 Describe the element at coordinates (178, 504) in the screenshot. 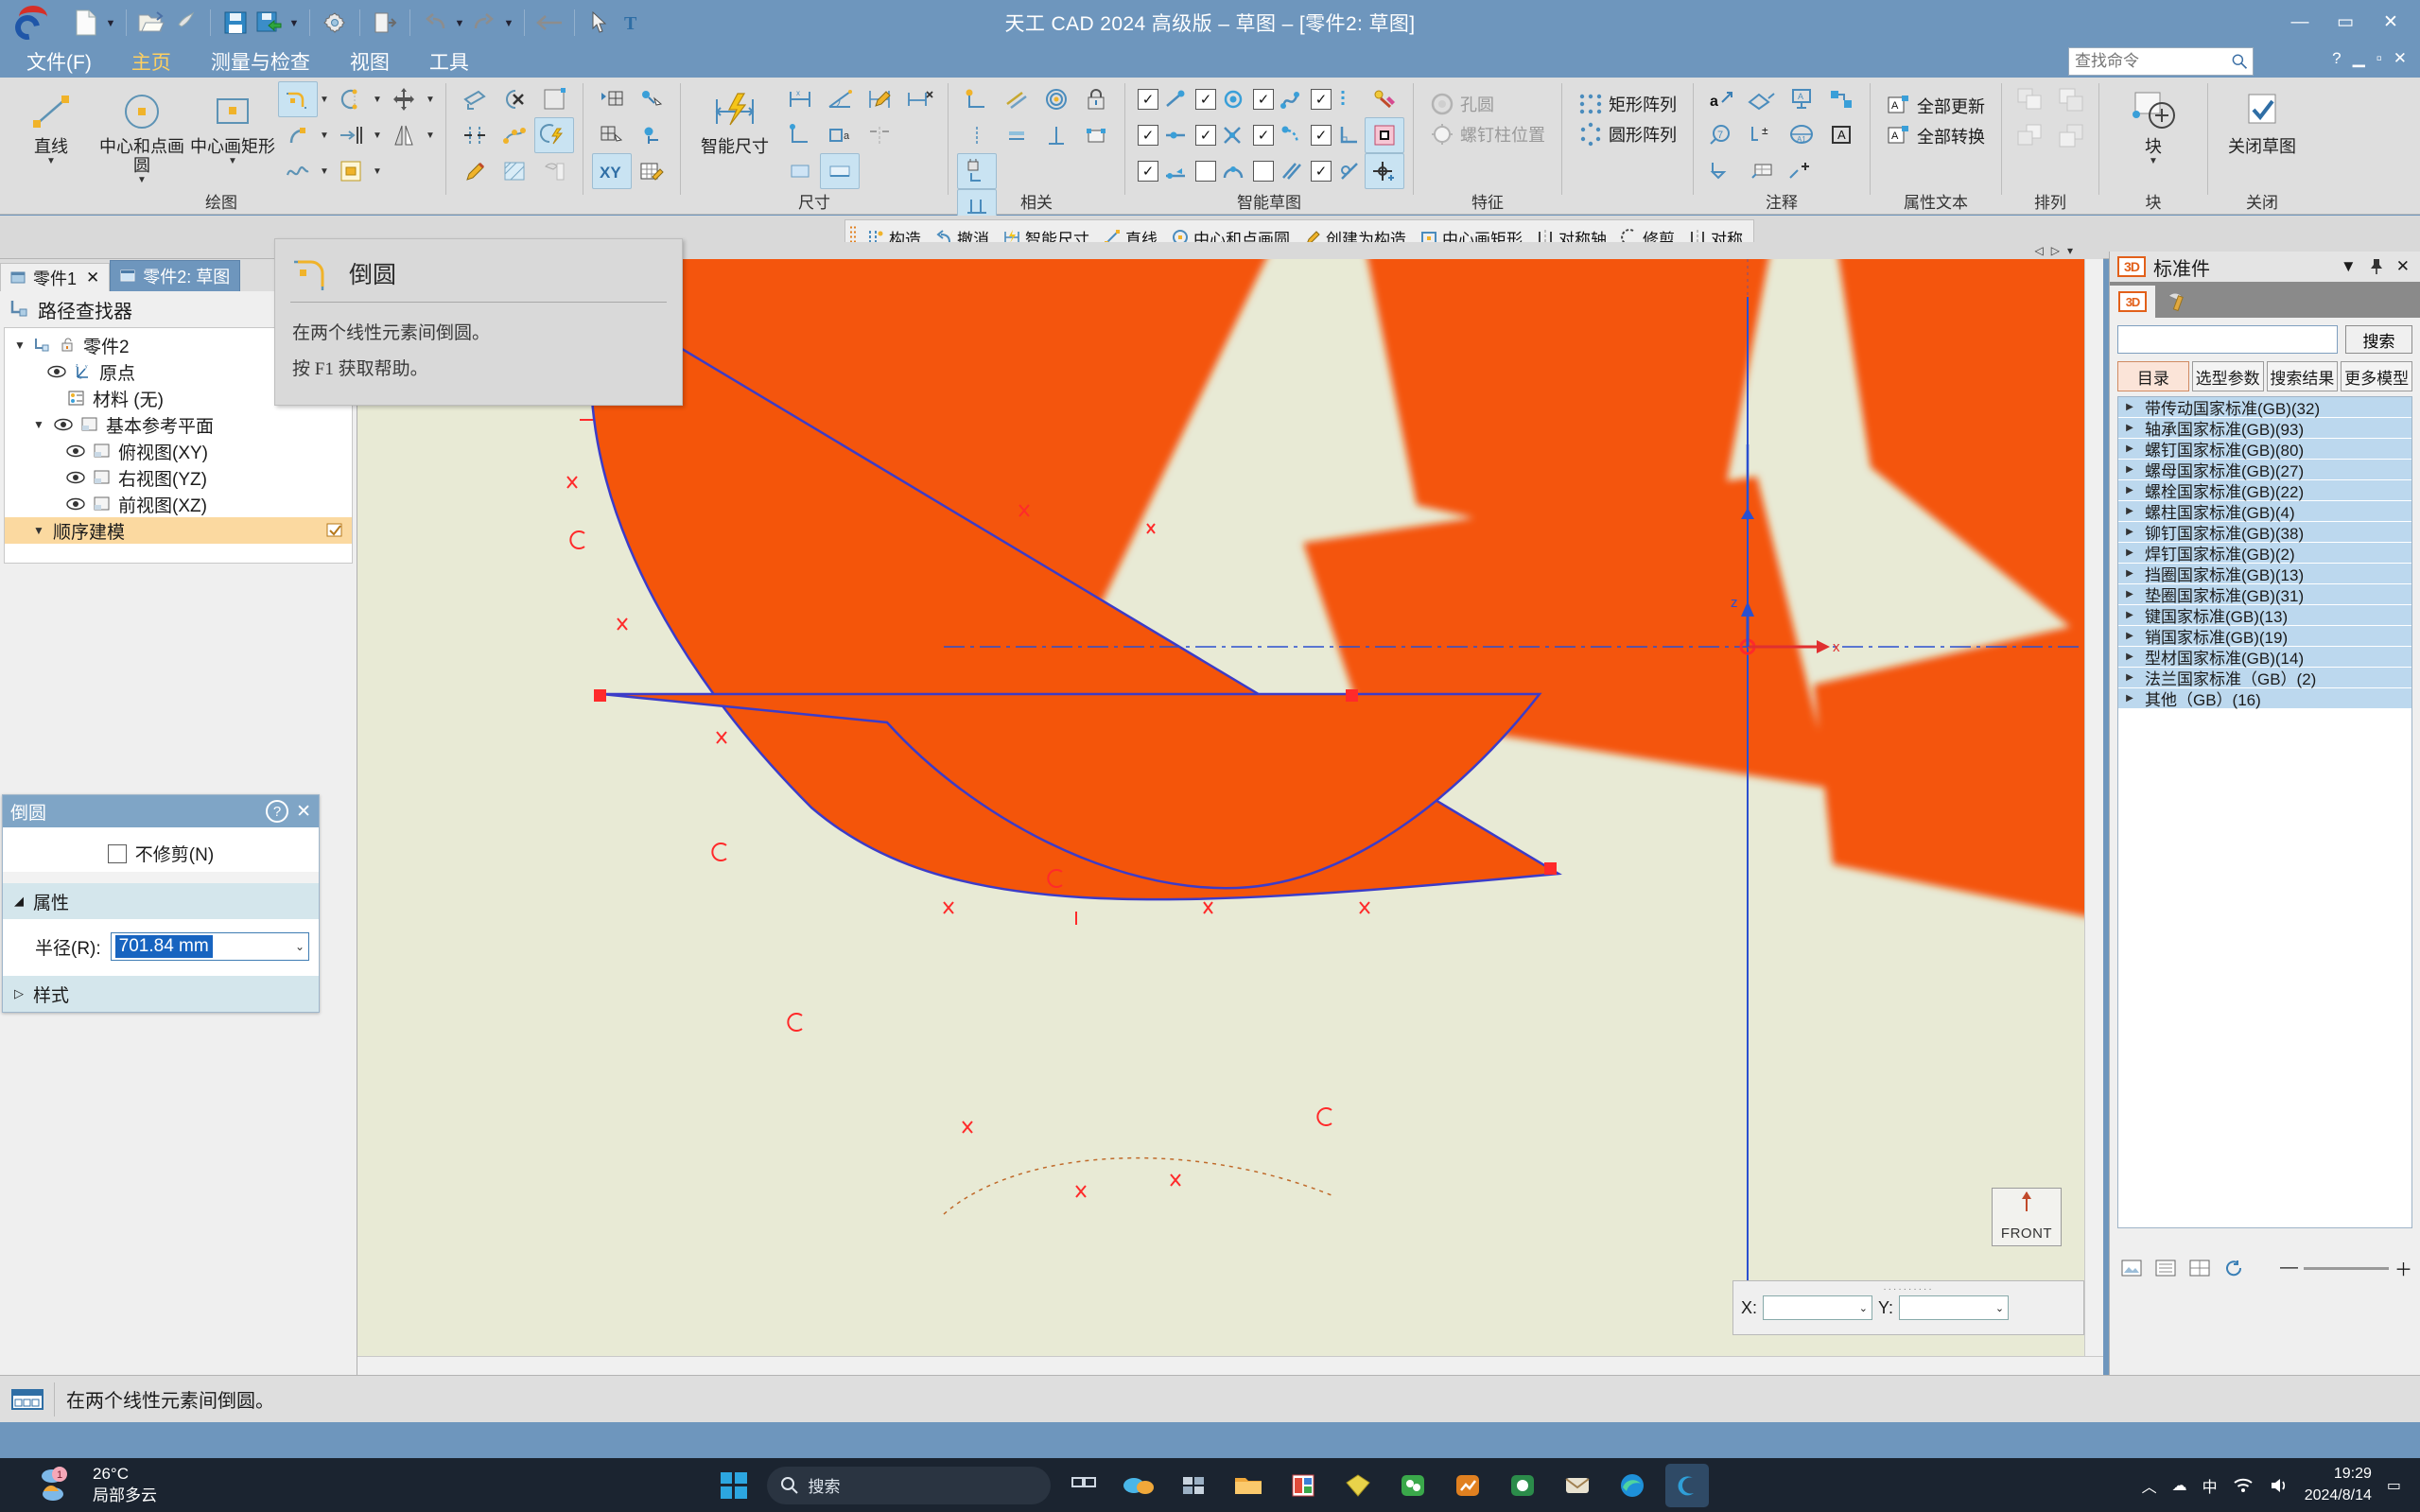

I see `tree-item-front-view: 前视图(XZ)` at that location.